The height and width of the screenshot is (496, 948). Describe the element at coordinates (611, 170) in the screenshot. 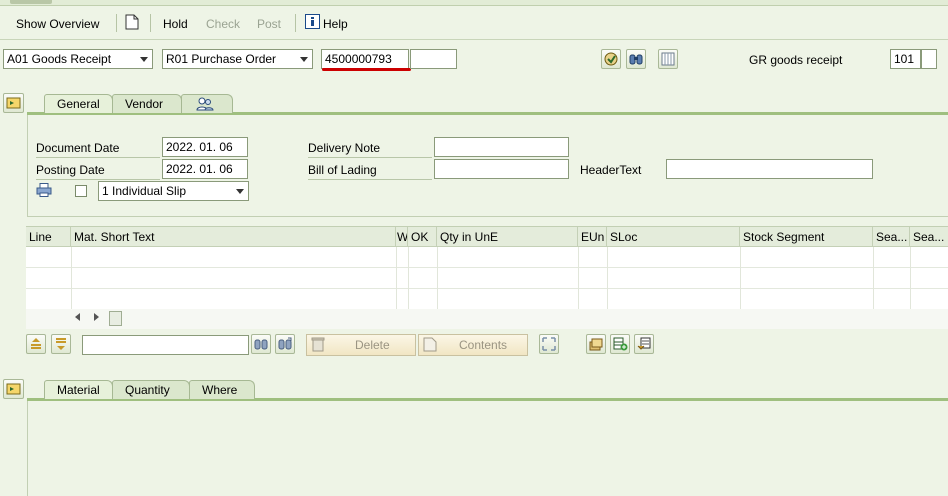

I see `header-text-label: HeaderText` at that location.